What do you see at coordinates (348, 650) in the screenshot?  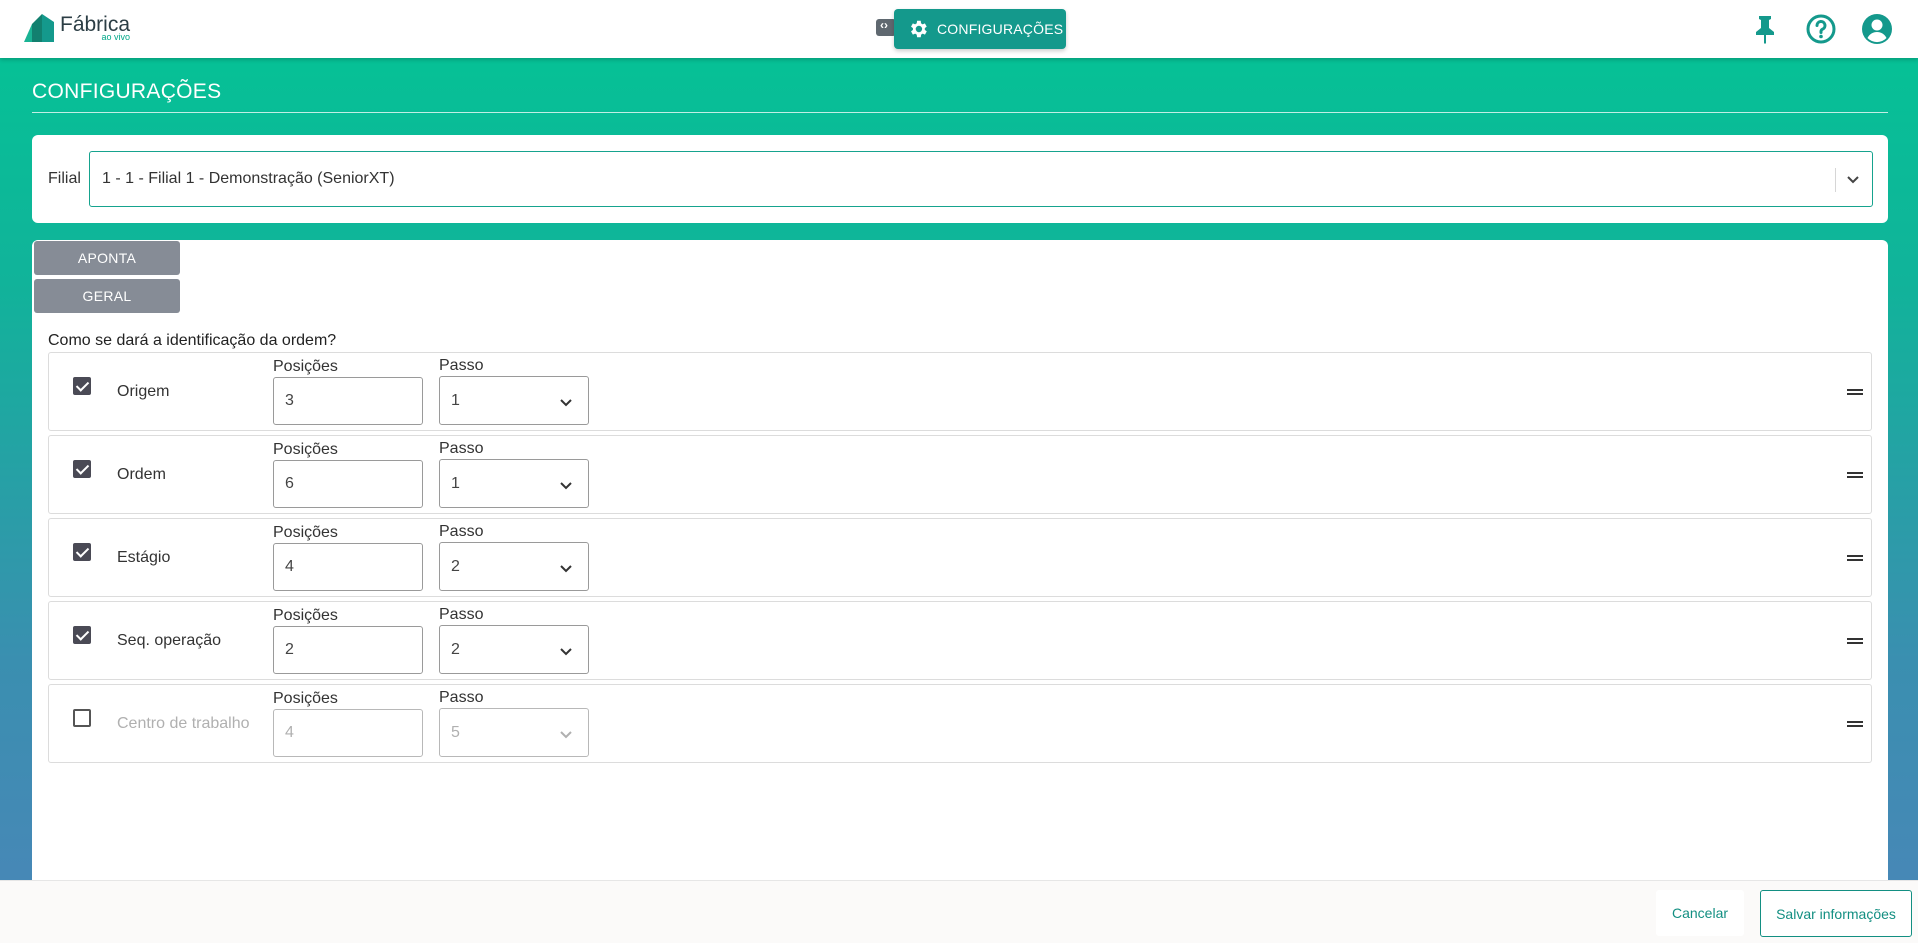 I see `posicoes-input: 2` at bounding box center [348, 650].